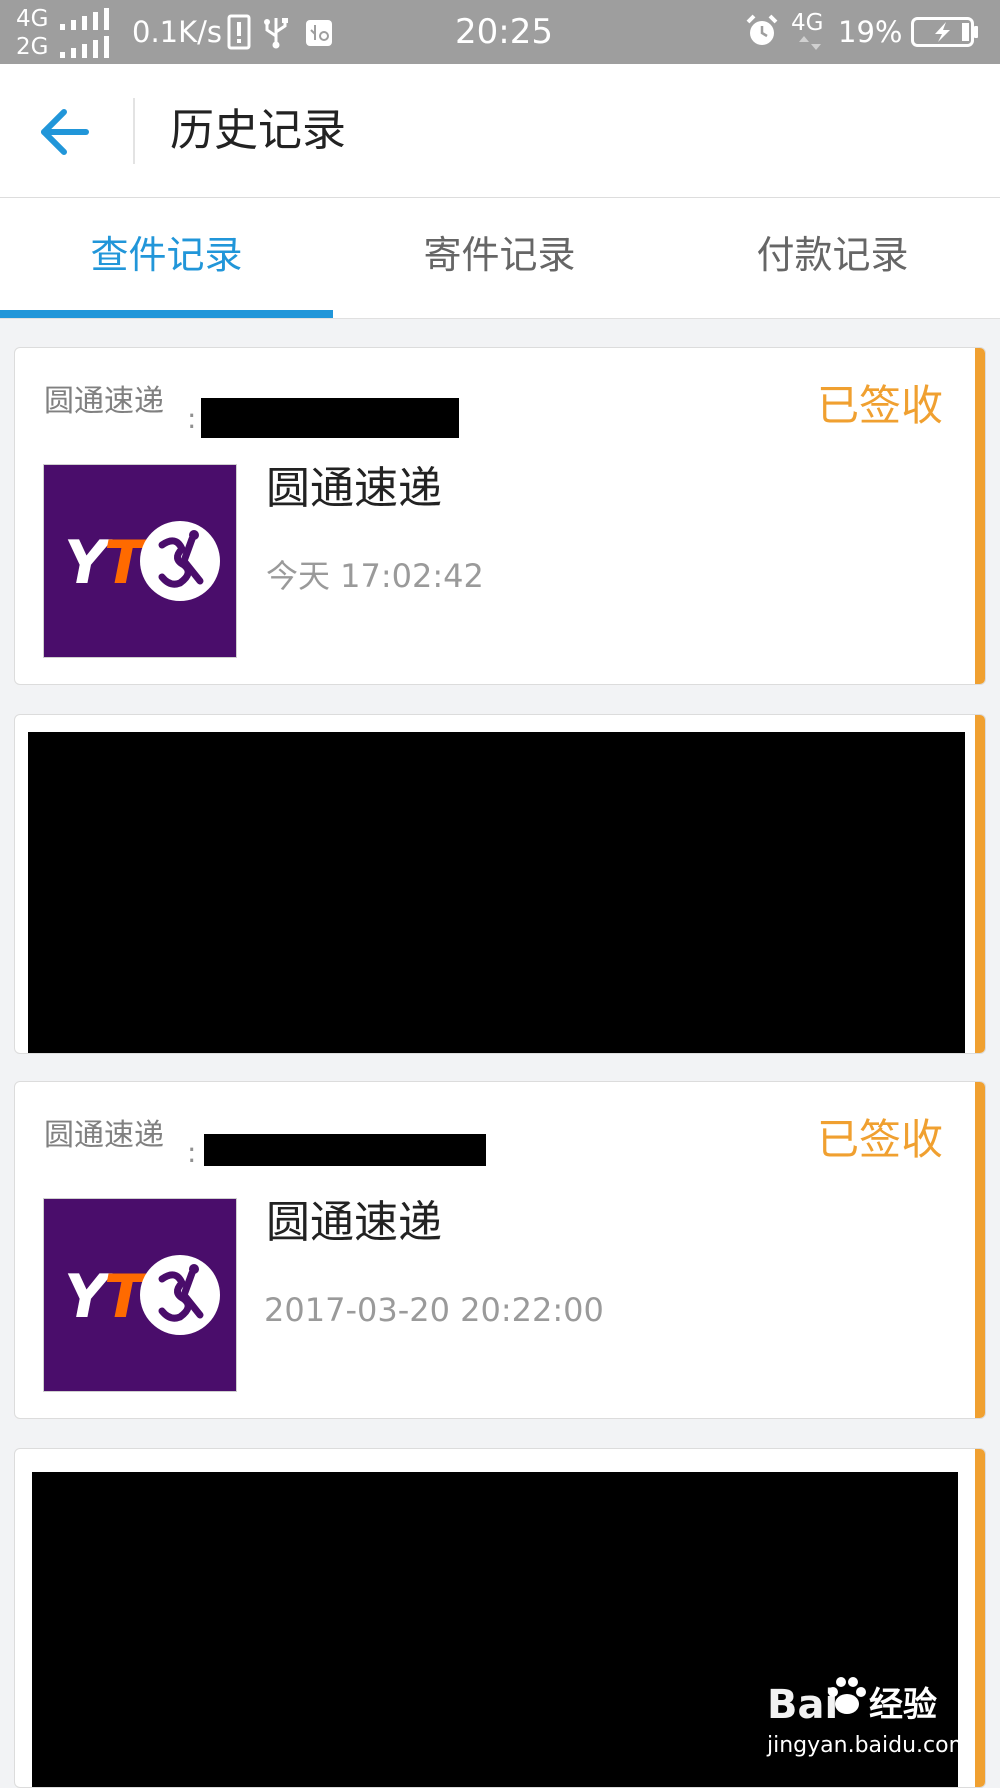 The height and width of the screenshot is (1788, 1000). I want to click on tab-send-records: 寄件记录, so click(499, 258).